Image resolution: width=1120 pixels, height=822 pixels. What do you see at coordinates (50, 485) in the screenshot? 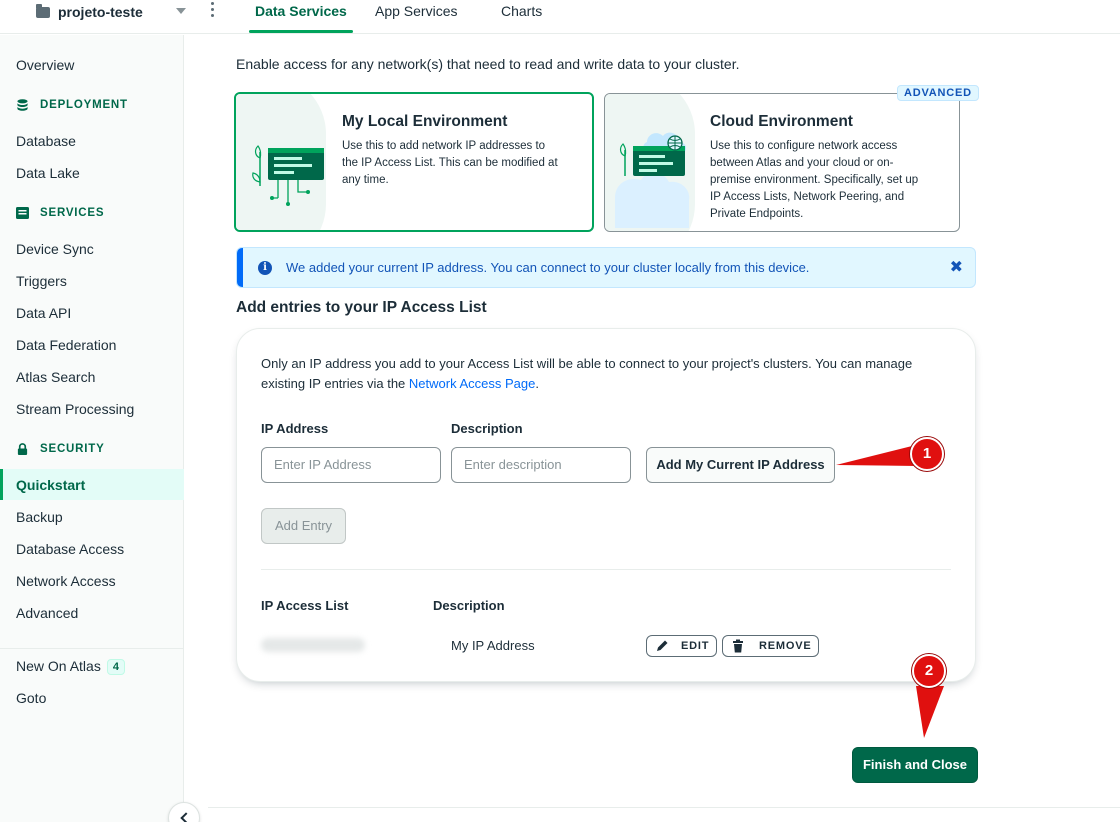
I see `sidebar-item-quickstart: Quickstart` at bounding box center [50, 485].